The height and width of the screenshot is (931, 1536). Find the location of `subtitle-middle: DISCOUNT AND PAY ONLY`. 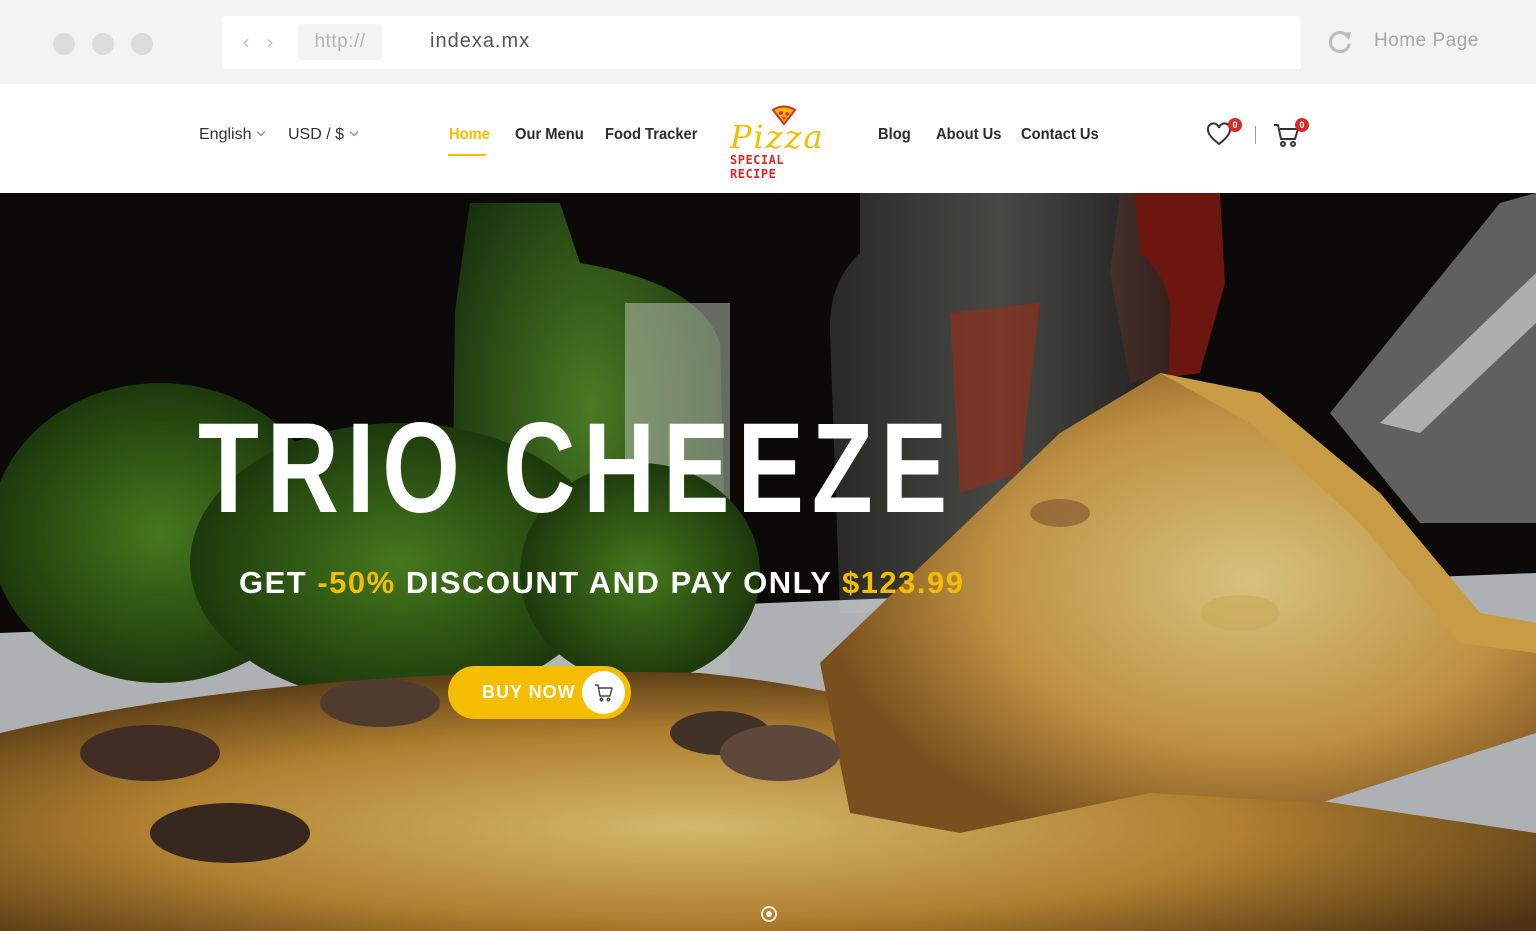

subtitle-middle: DISCOUNT AND PAY ONLY is located at coordinates (618, 582).